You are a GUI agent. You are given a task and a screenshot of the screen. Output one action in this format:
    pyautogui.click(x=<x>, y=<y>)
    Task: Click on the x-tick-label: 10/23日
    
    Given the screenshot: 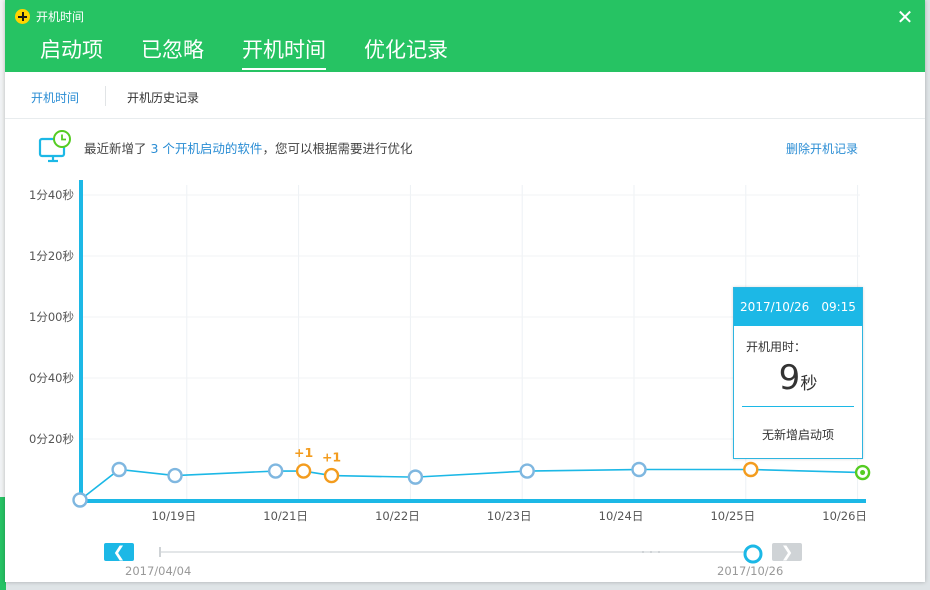 What is the action you would take?
    pyautogui.click(x=509, y=516)
    